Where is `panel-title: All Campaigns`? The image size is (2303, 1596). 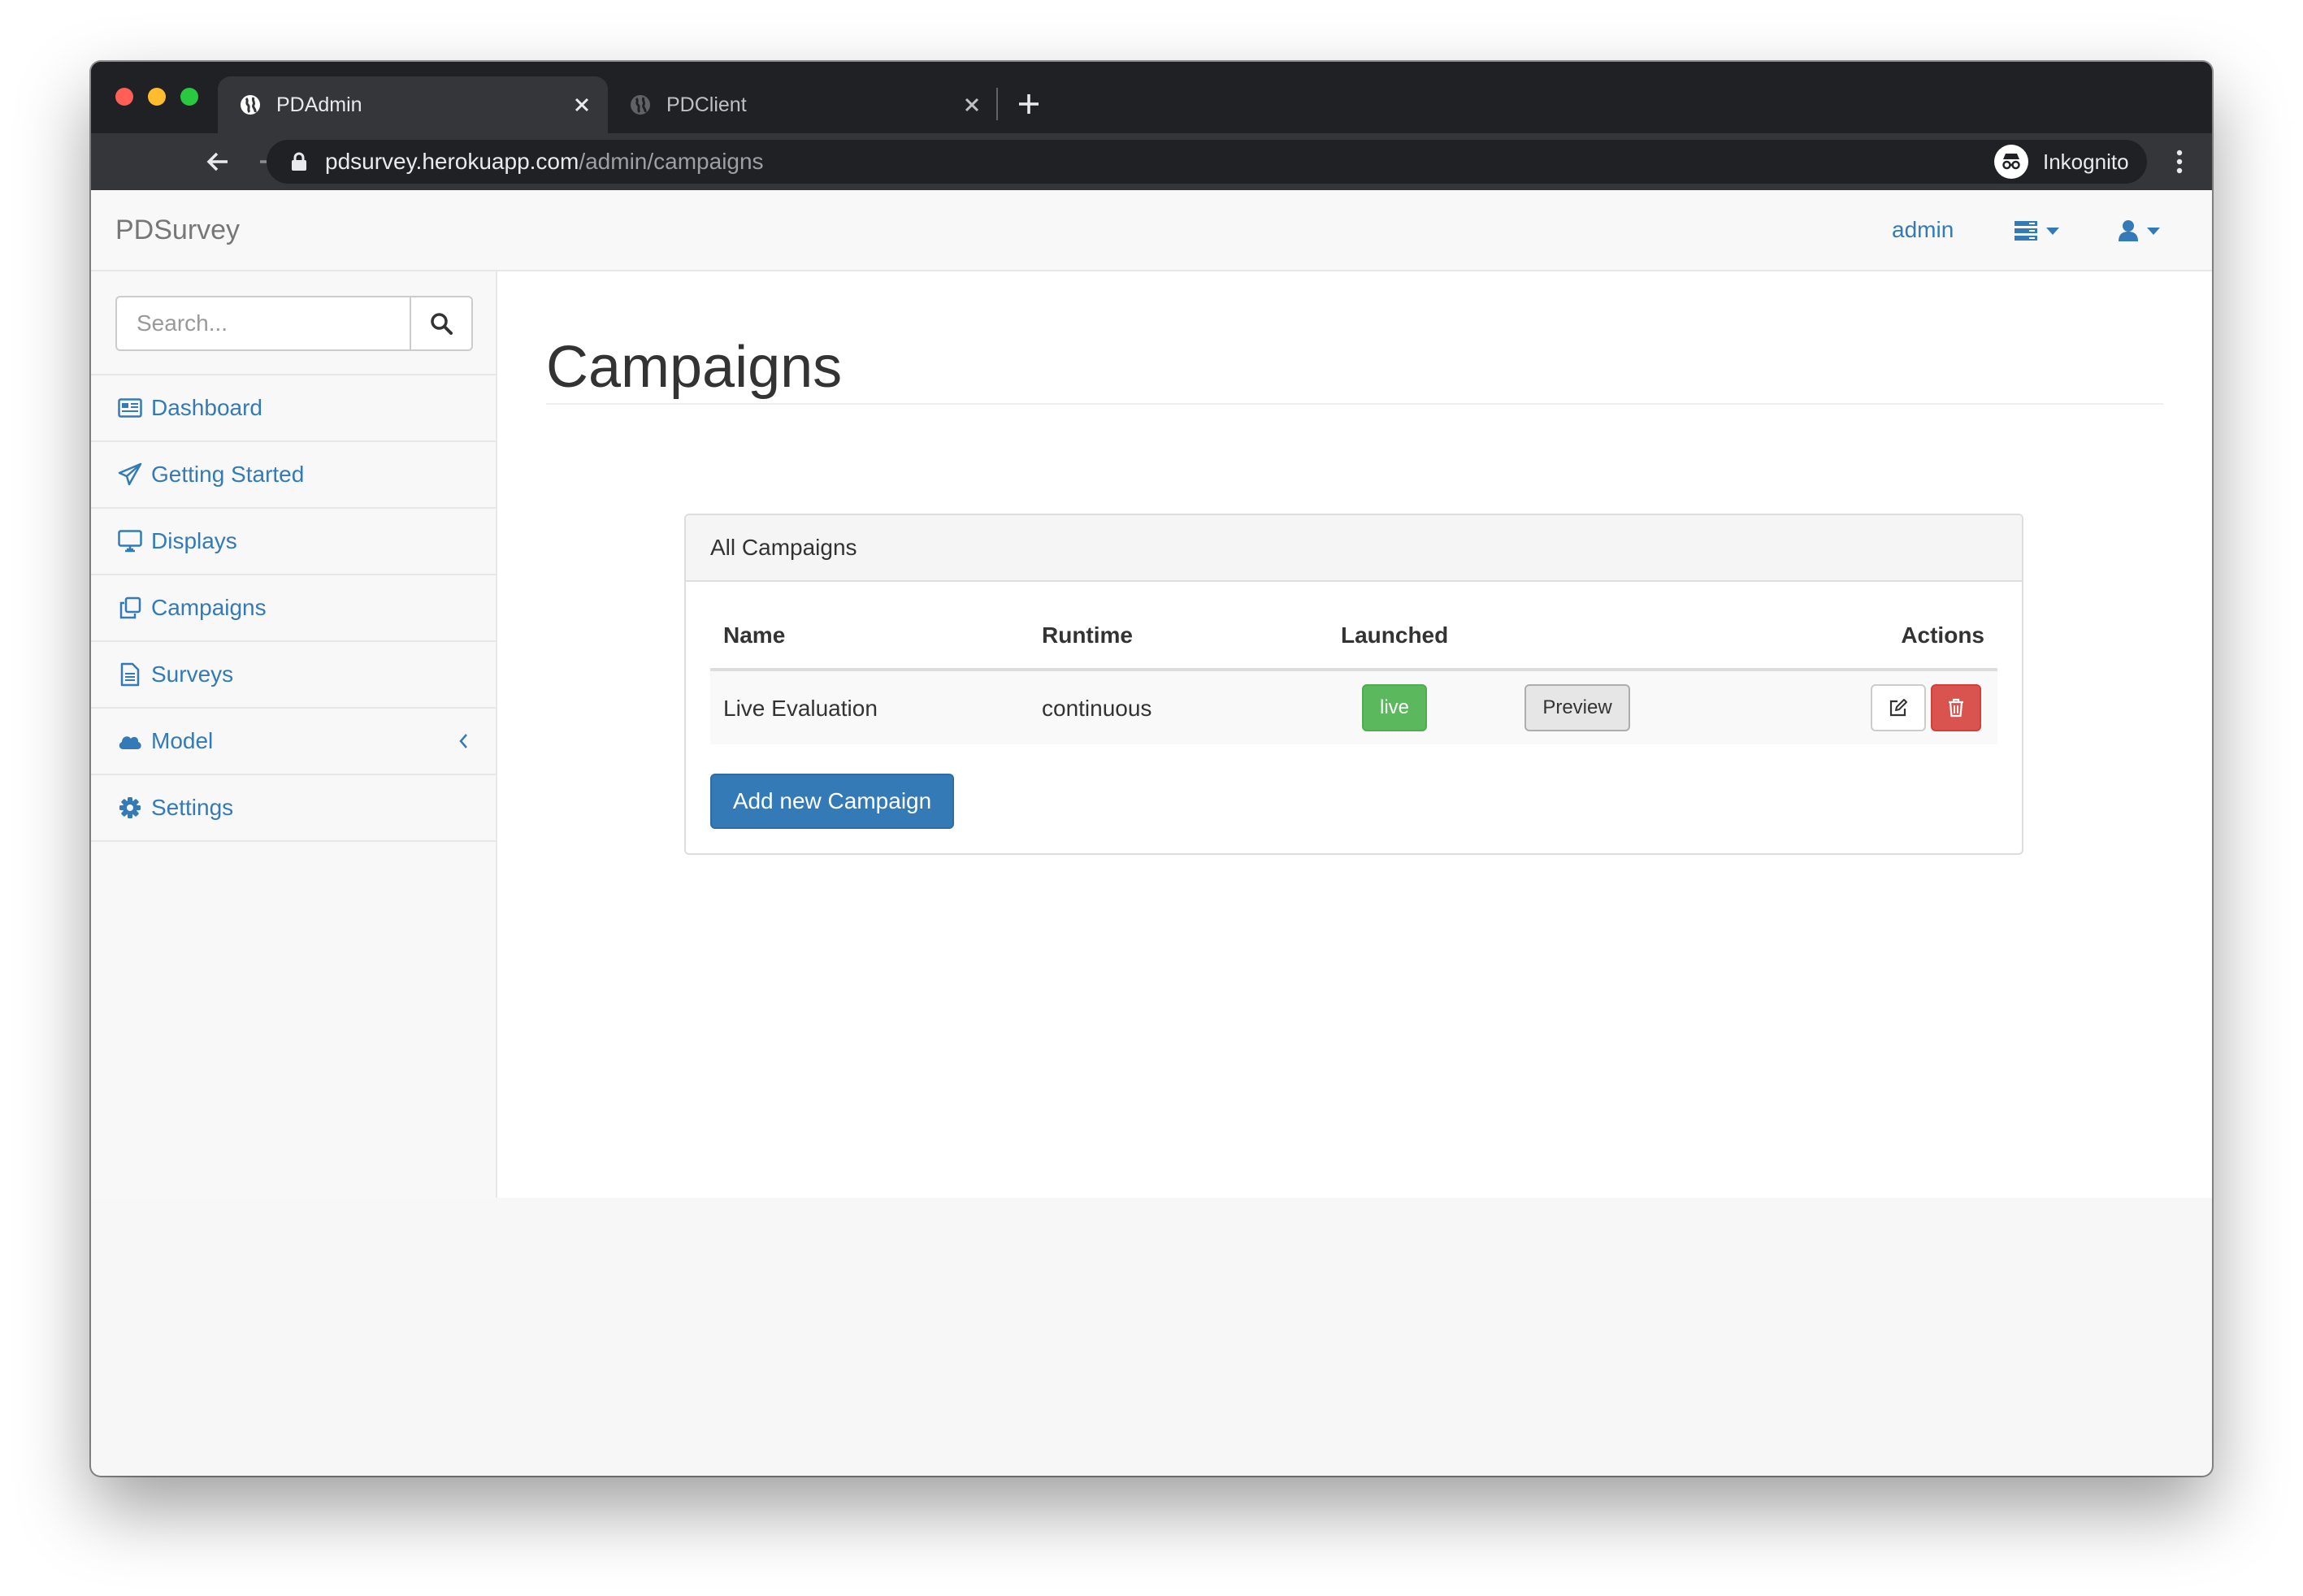 panel-title: All Campaigns is located at coordinates (1354, 548).